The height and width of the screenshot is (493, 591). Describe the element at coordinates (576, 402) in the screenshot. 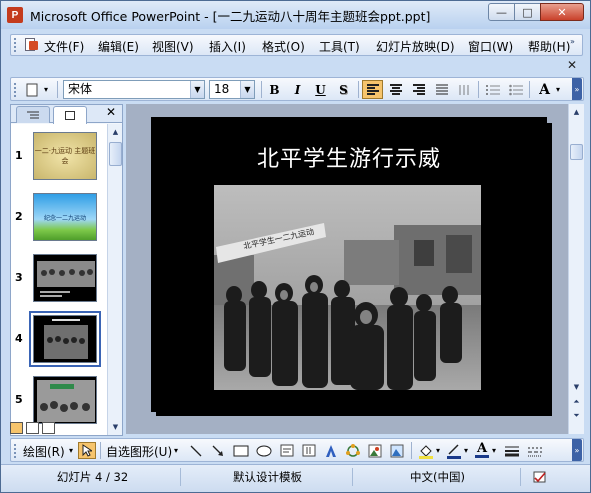

I see `previous-slide-icon: ⏶` at that location.